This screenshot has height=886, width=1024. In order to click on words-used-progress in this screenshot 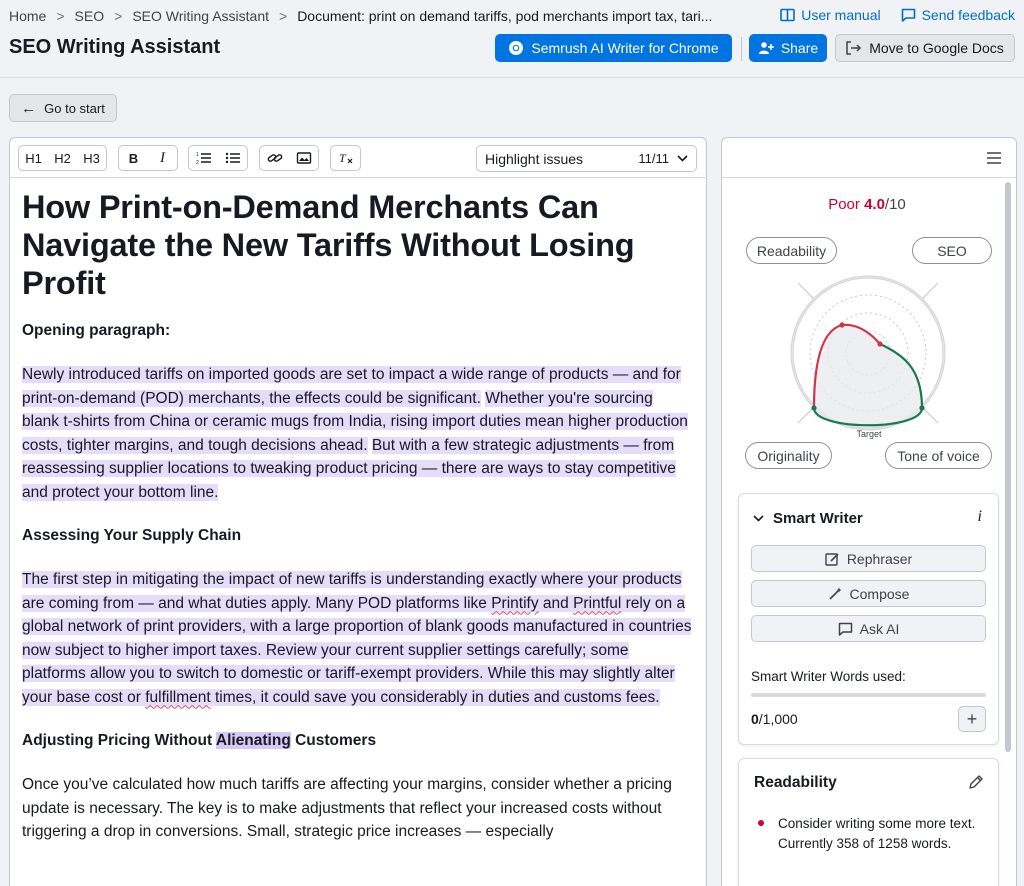, I will do `click(868, 695)`.